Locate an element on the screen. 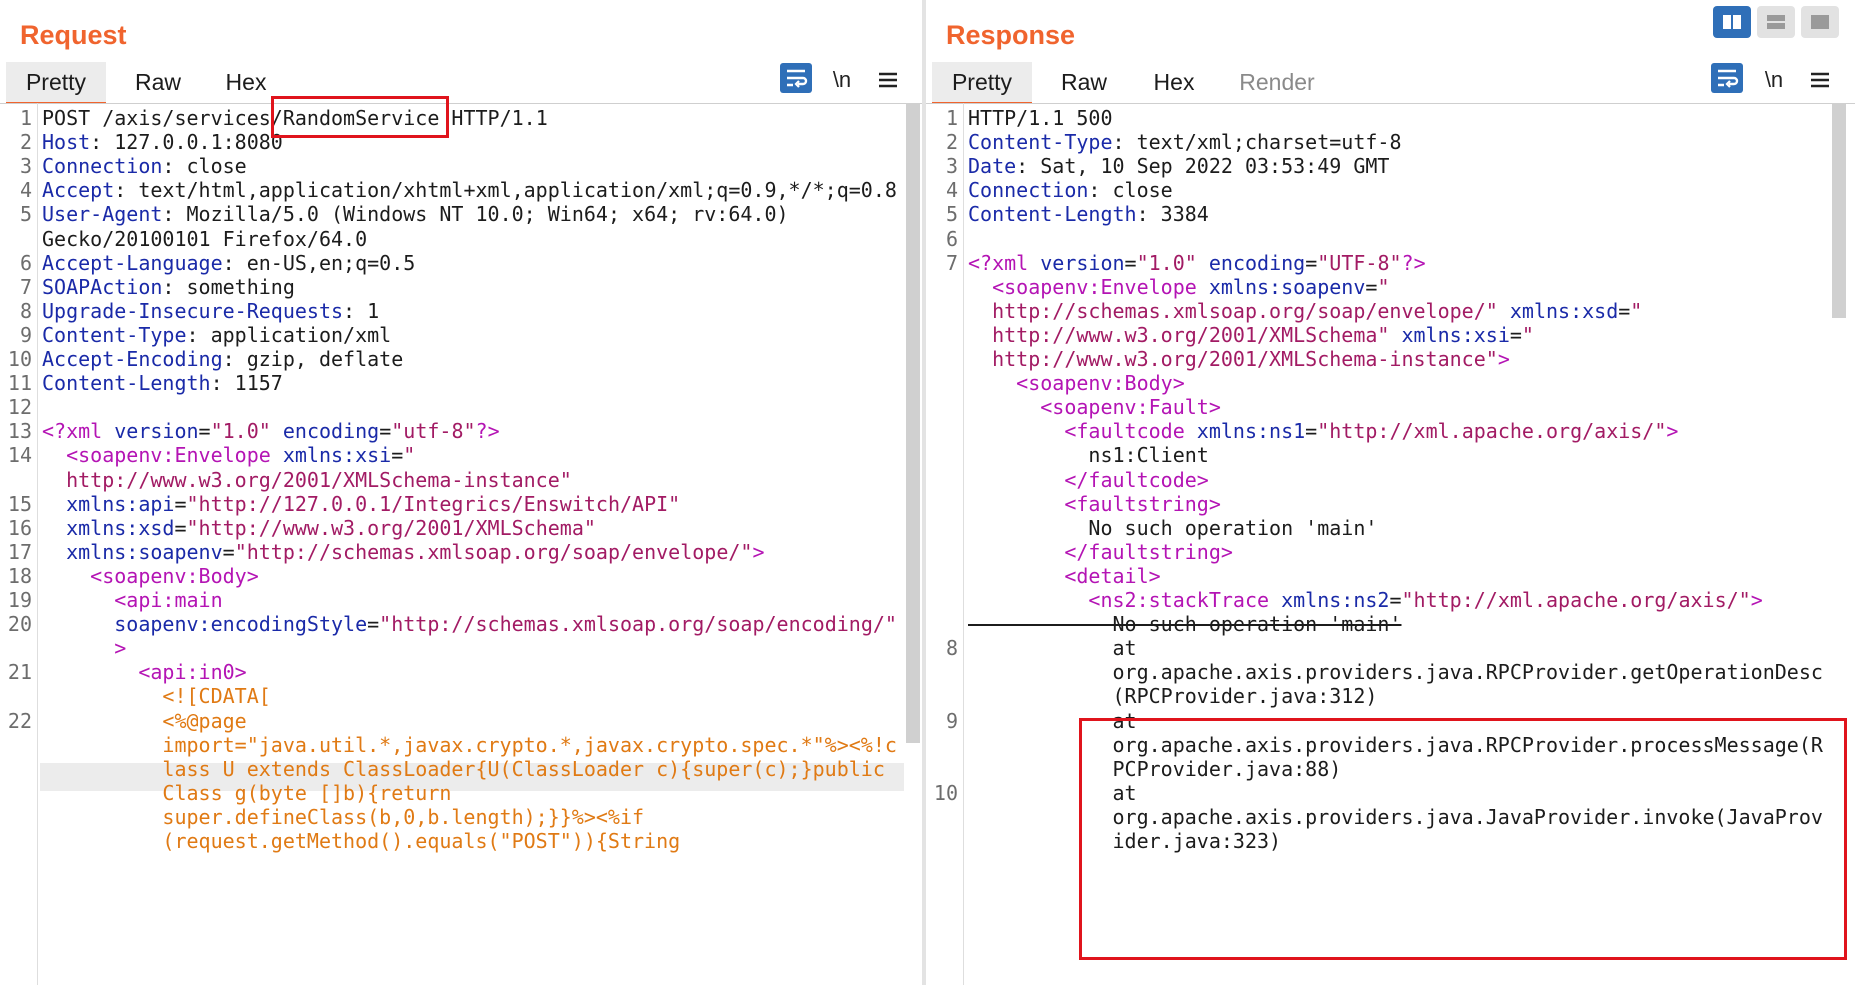 Image resolution: width=1855 pixels, height=985 pixels. code-token: Accept is located at coordinates (78, 190).